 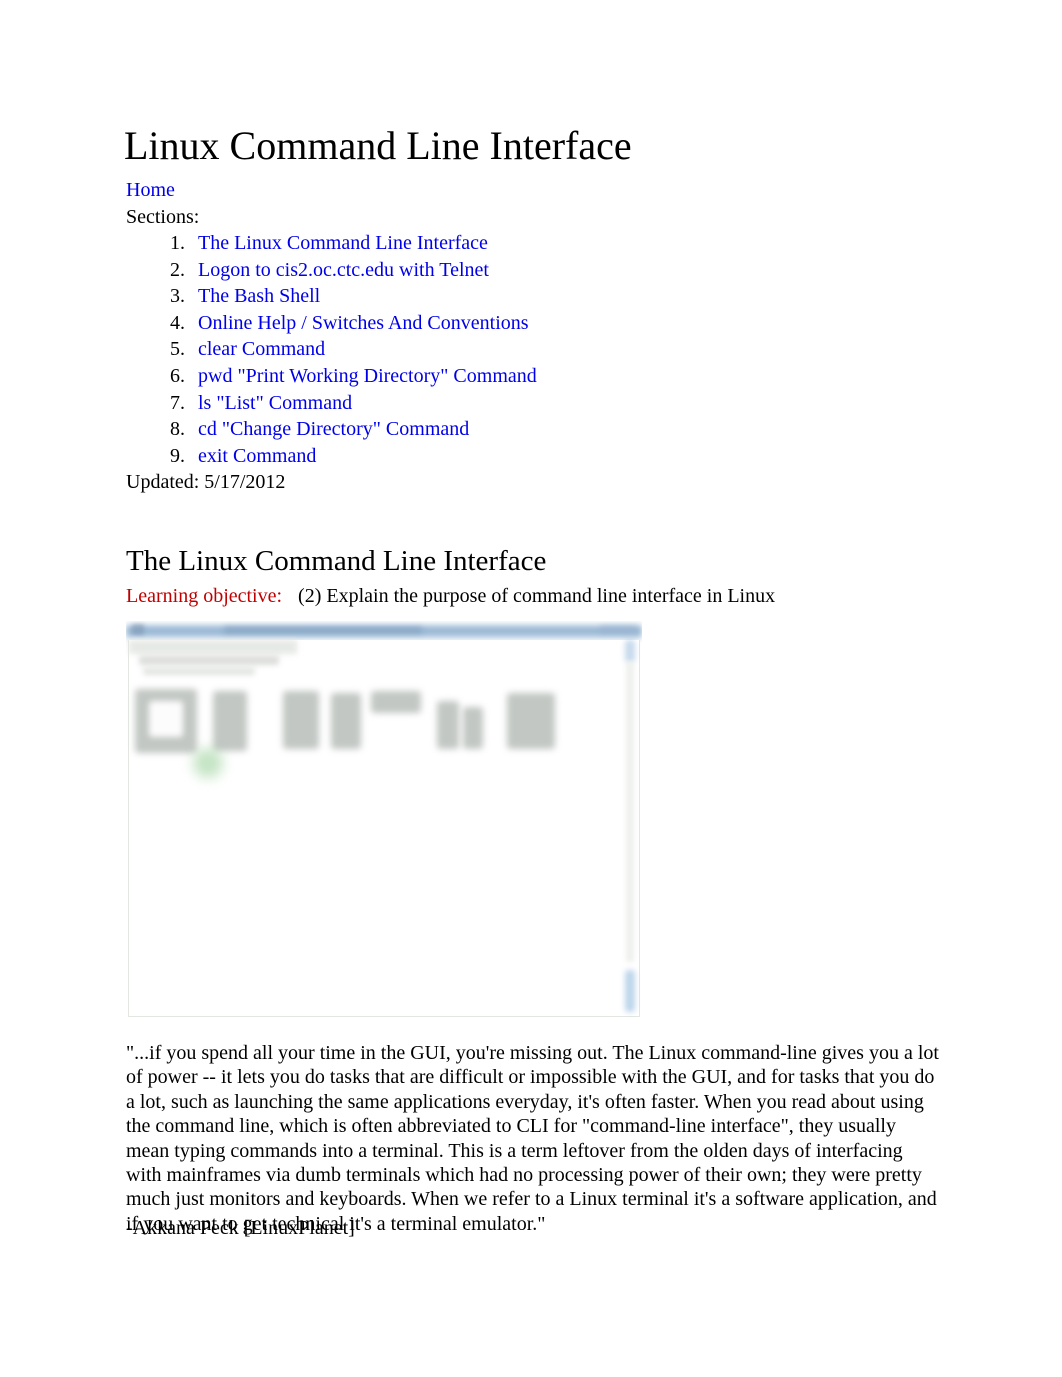 What do you see at coordinates (384, 828) in the screenshot?
I see `window-body` at bounding box center [384, 828].